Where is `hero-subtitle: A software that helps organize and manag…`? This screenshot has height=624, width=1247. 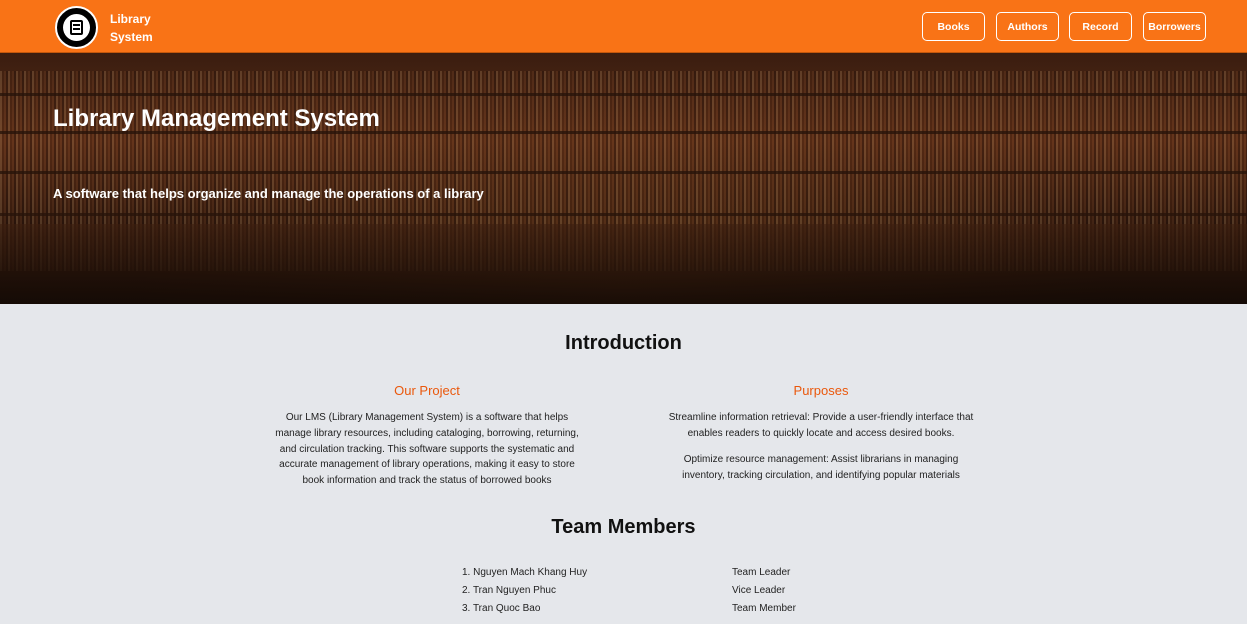 hero-subtitle: A software that helps organize and manag… is located at coordinates (268, 193).